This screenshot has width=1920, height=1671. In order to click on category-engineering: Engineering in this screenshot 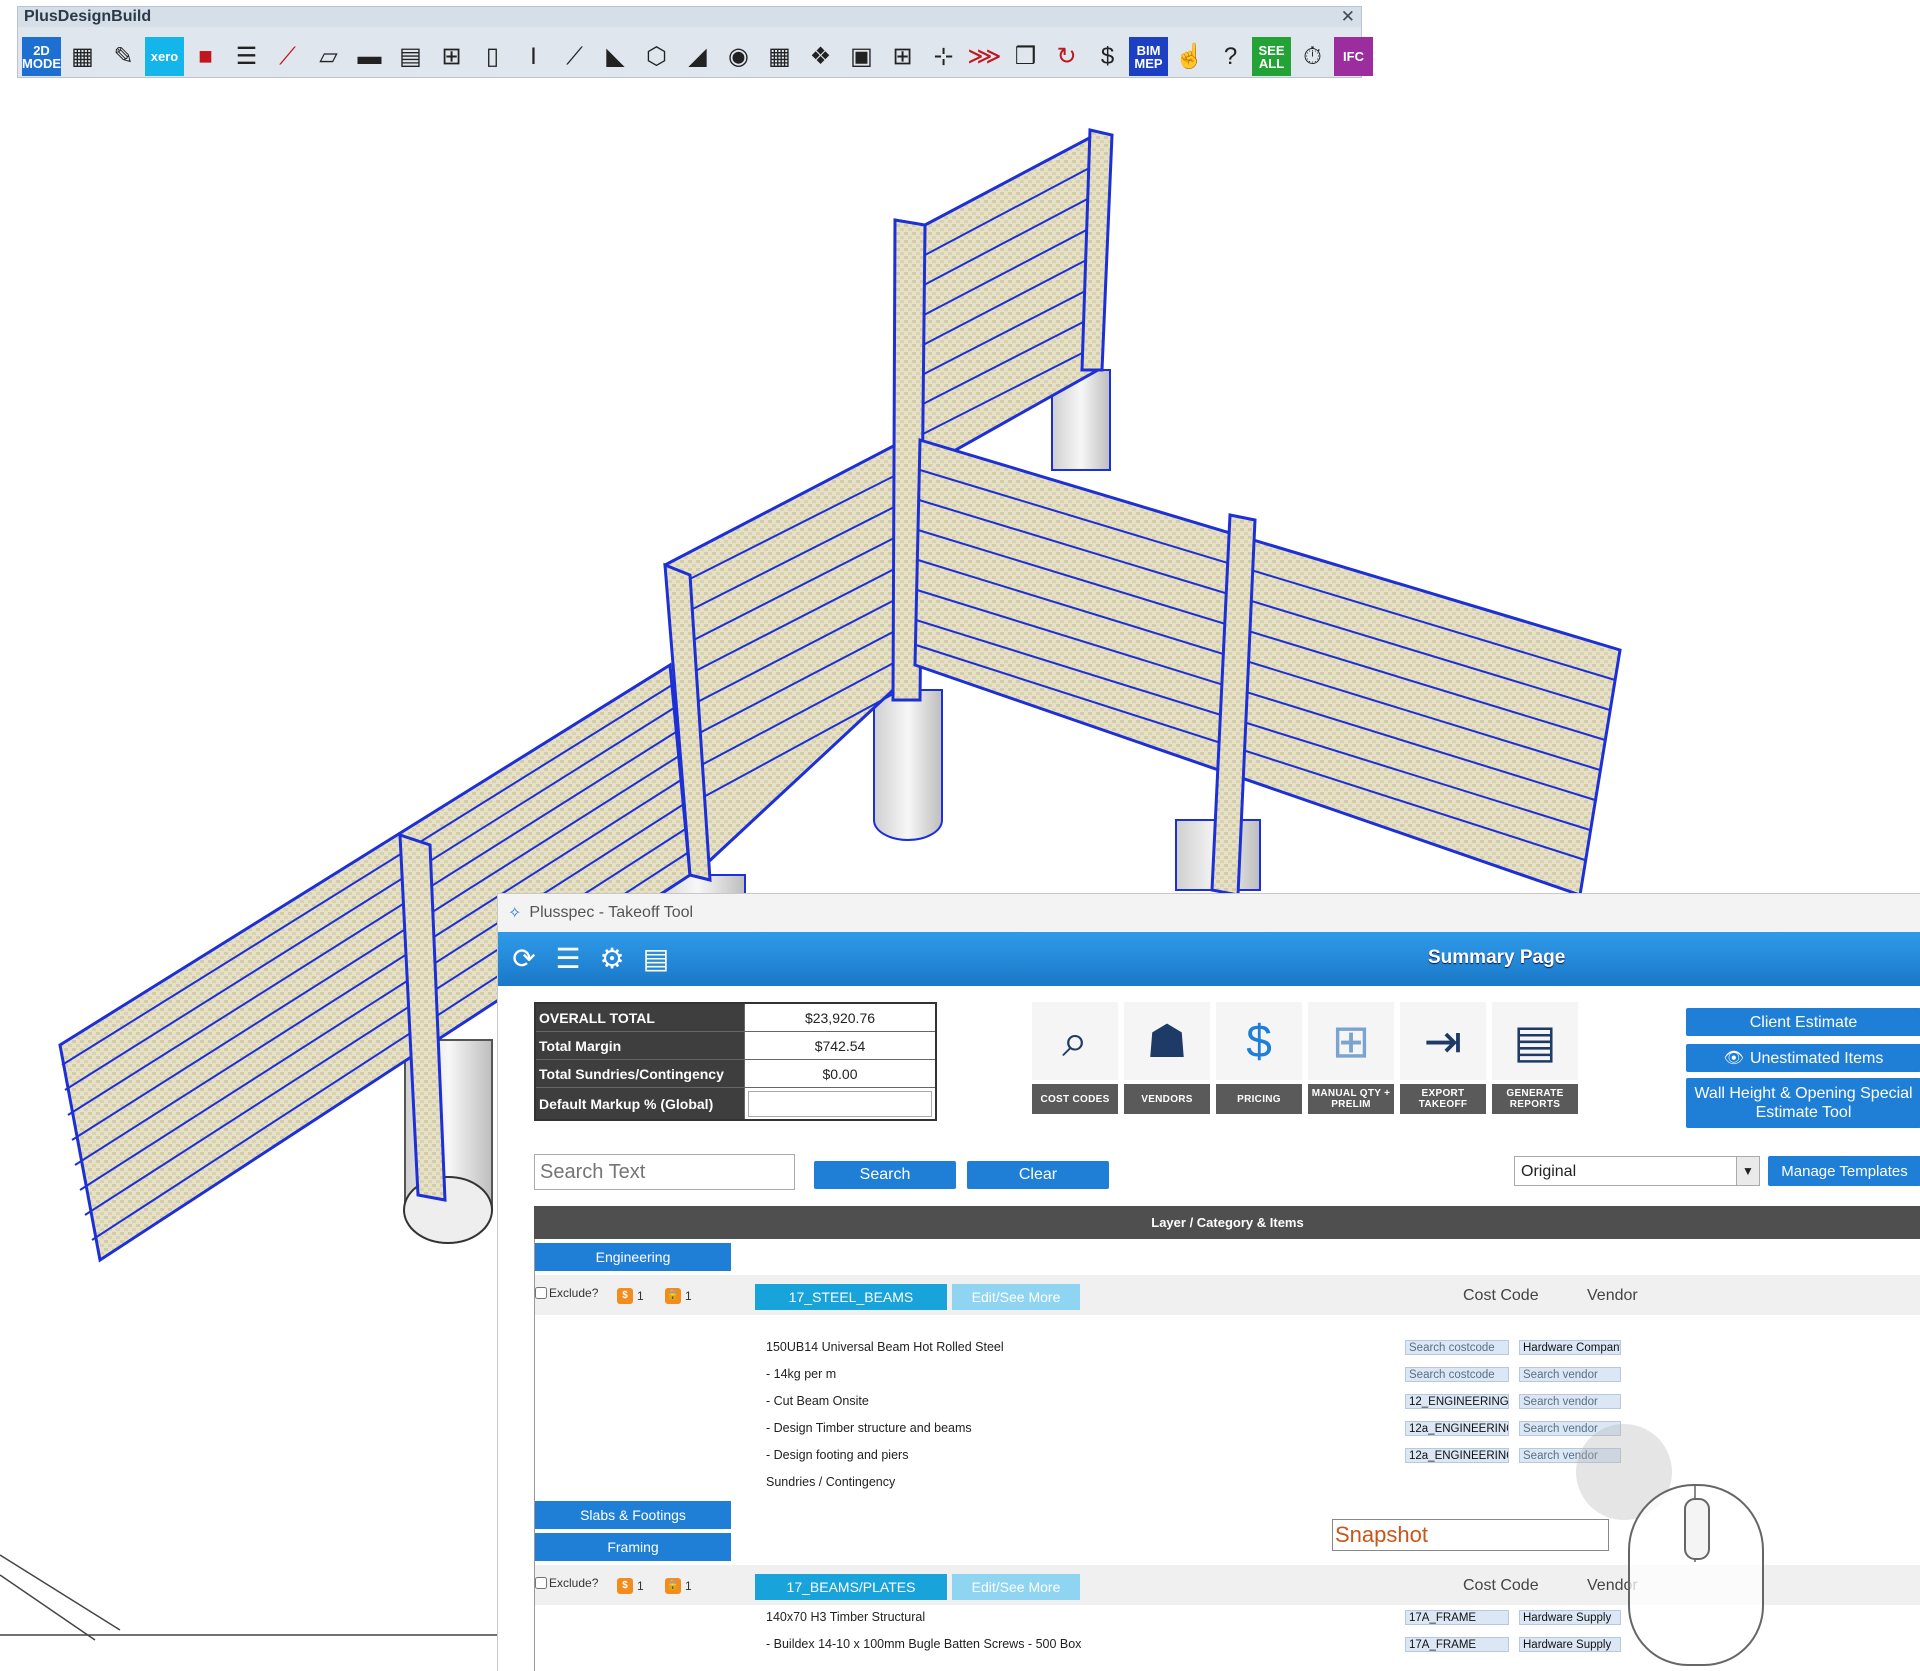, I will do `click(633, 1257)`.